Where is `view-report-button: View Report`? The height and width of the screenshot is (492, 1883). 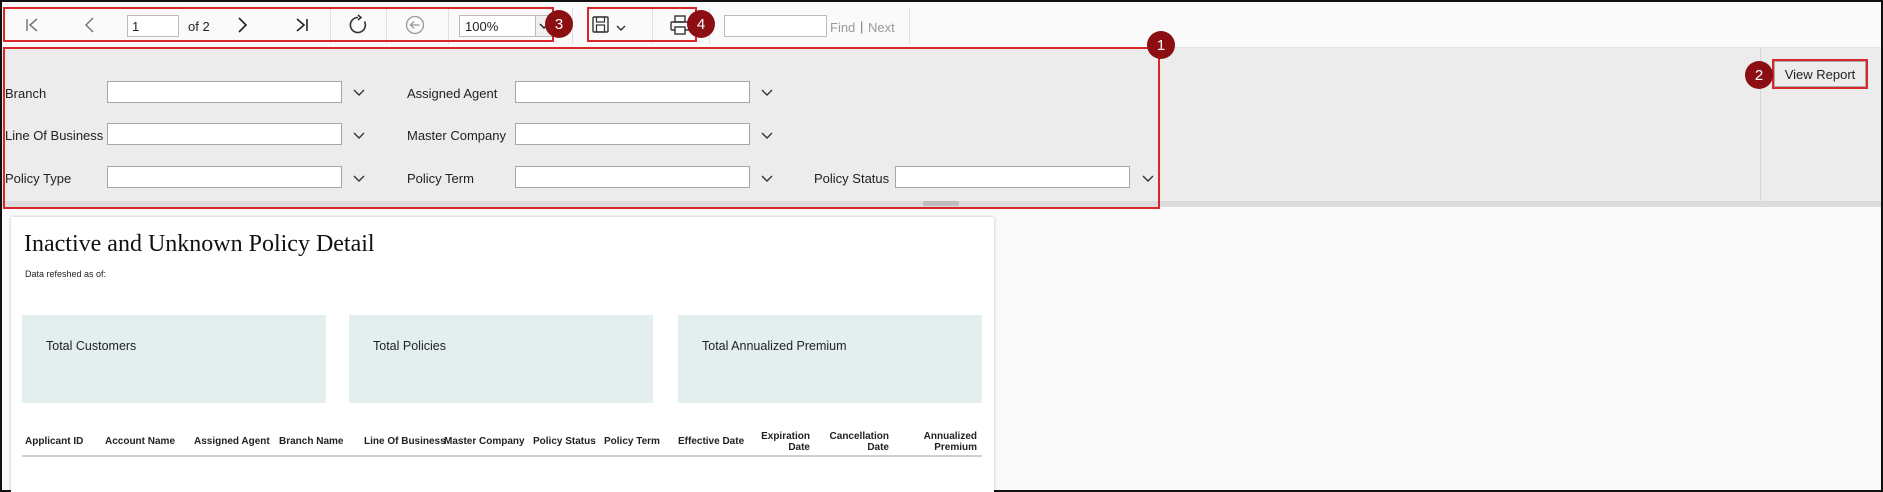
view-report-button: View Report is located at coordinates (1820, 74).